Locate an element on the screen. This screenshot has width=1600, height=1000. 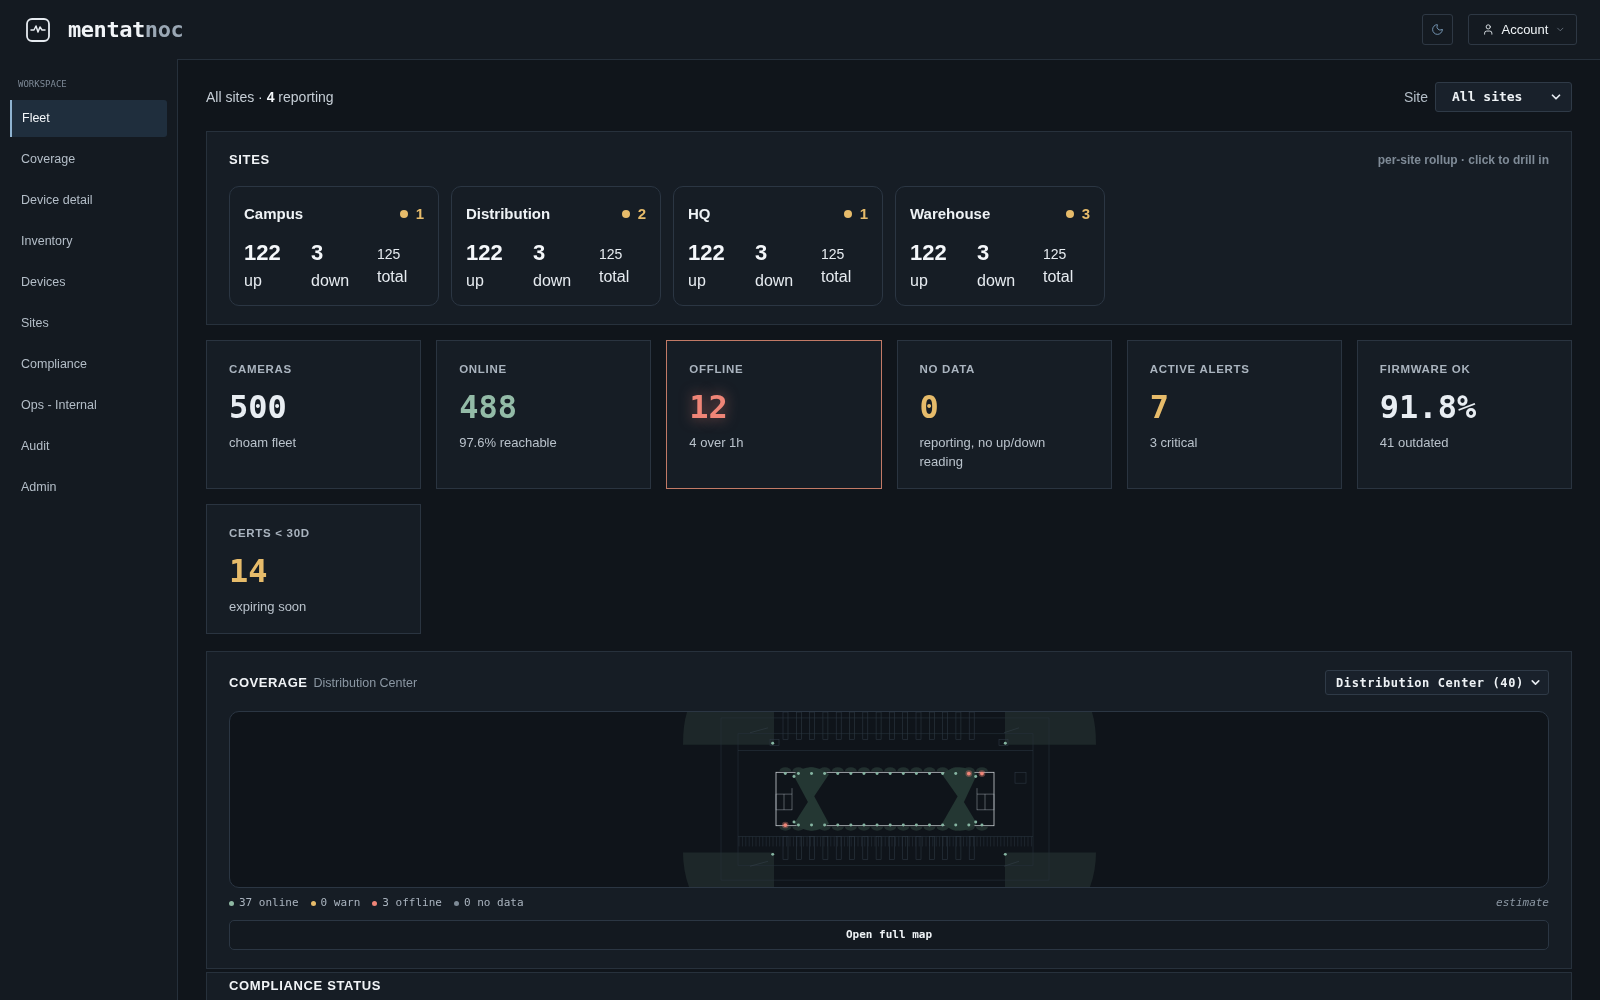
site-name: Warehouse is located at coordinates (950, 213).